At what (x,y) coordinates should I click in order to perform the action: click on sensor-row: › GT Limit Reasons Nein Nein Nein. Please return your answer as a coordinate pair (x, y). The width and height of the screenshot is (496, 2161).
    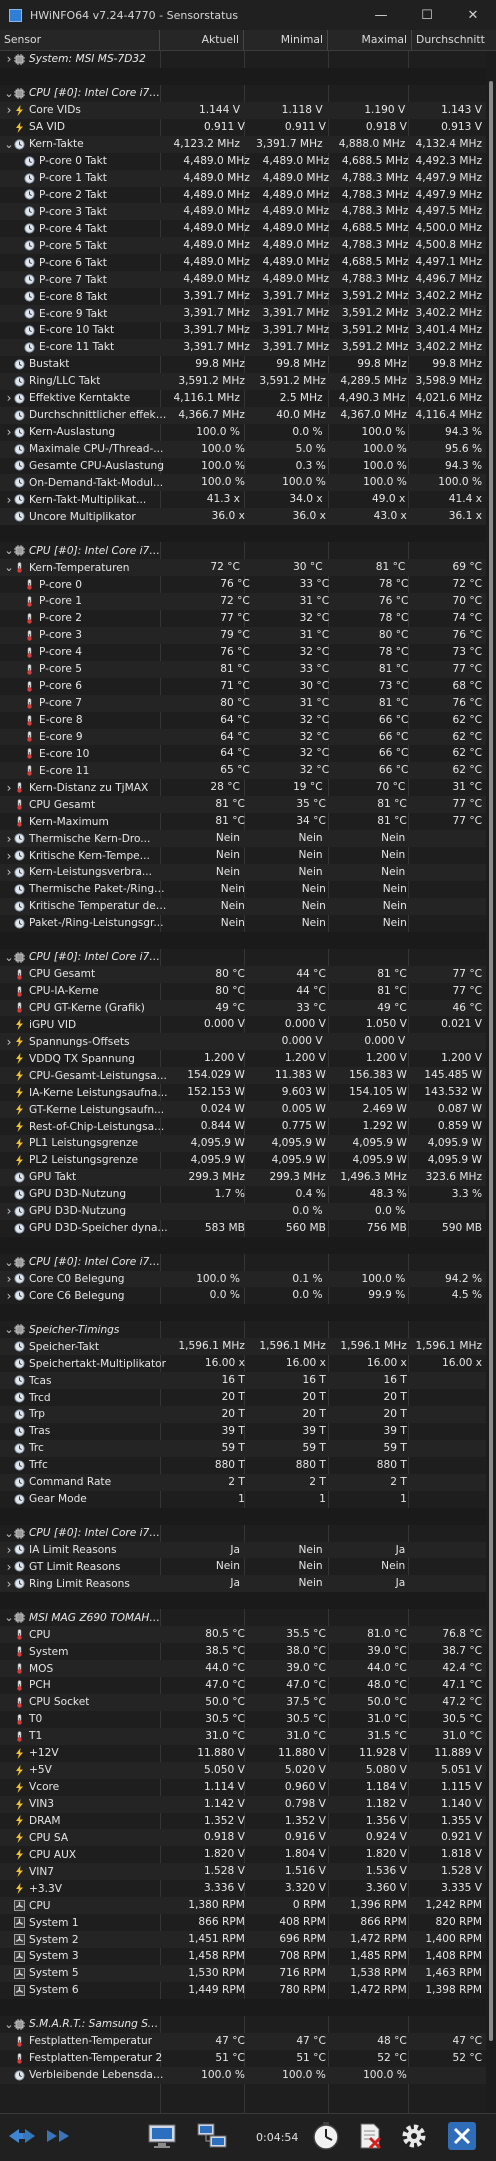
    Looking at the image, I should click on (243, 1566).